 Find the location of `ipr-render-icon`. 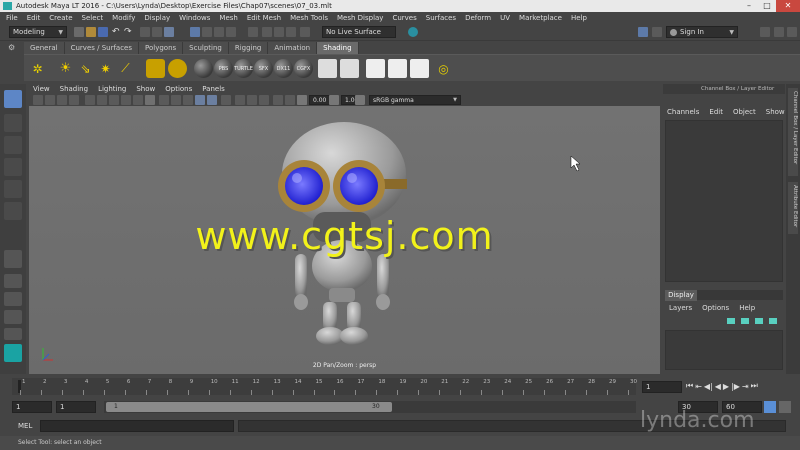

ipr-render-icon is located at coordinates (279, 32).